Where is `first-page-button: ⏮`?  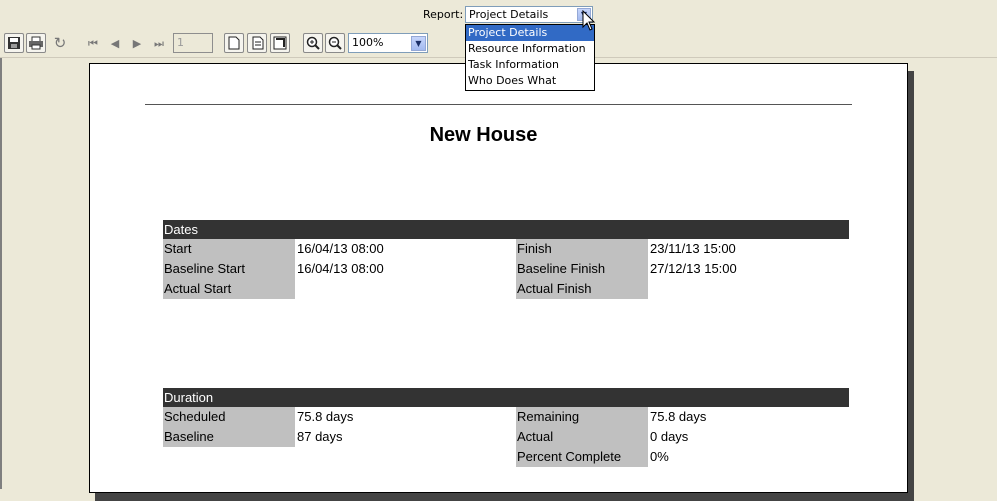
first-page-button: ⏮ is located at coordinates (93, 43).